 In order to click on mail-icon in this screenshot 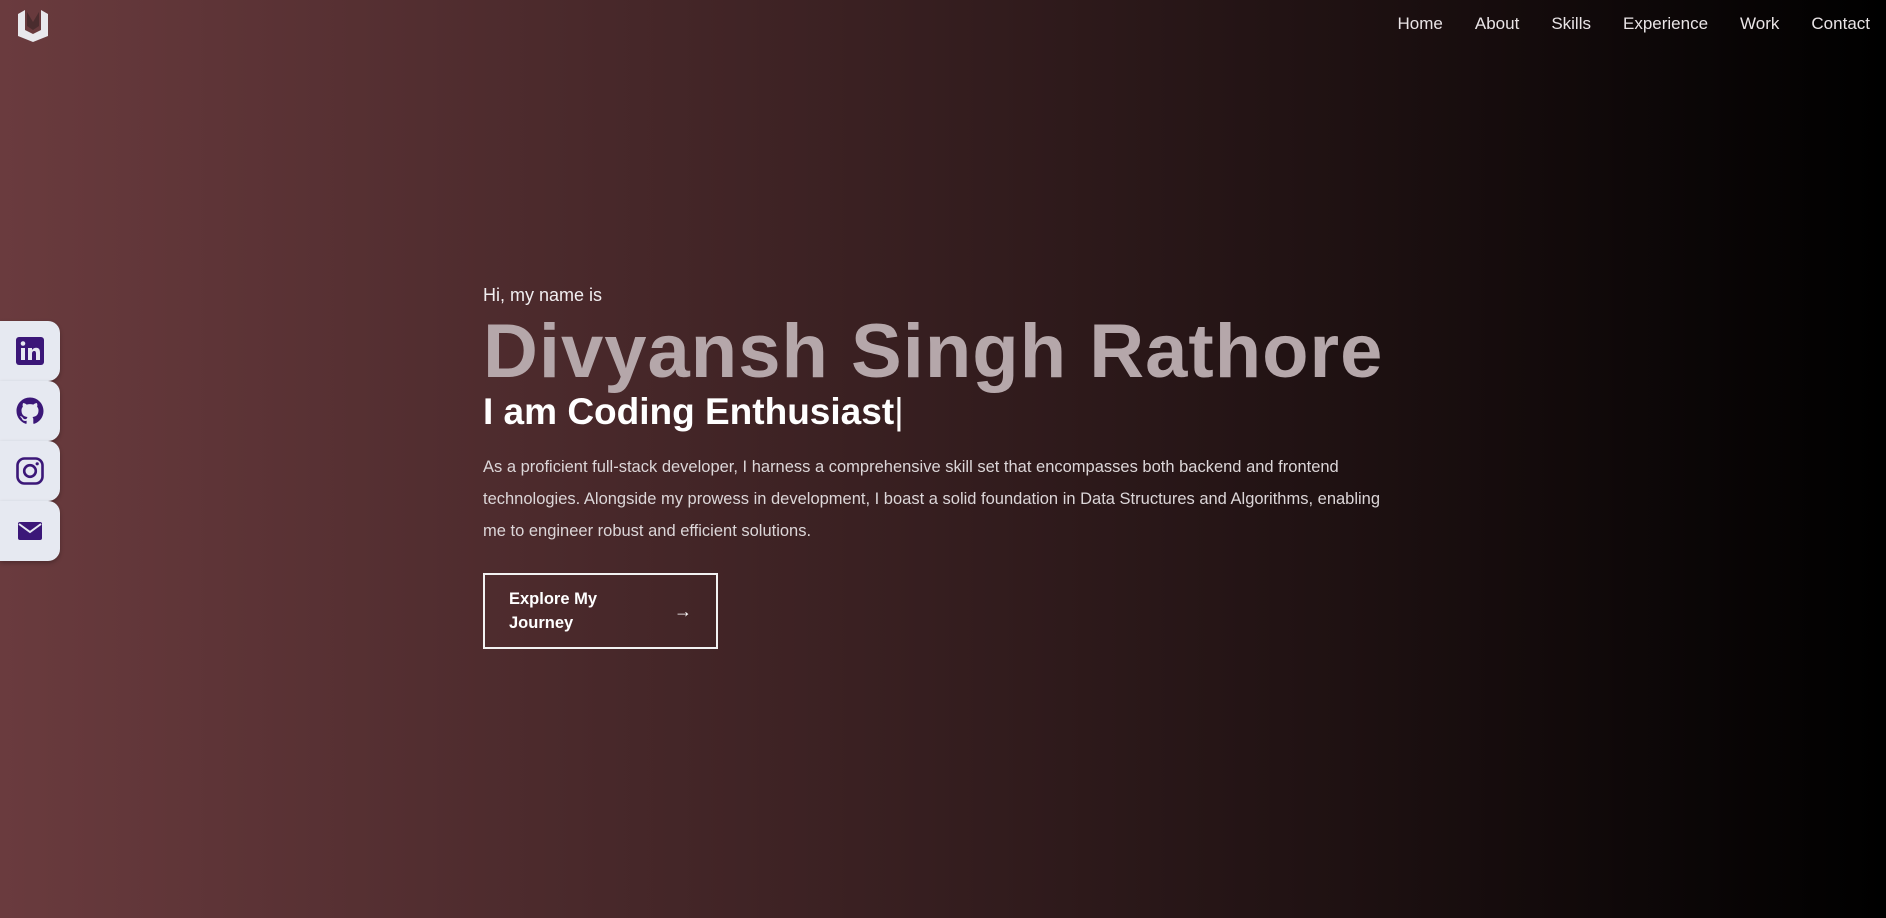, I will do `click(30, 531)`.